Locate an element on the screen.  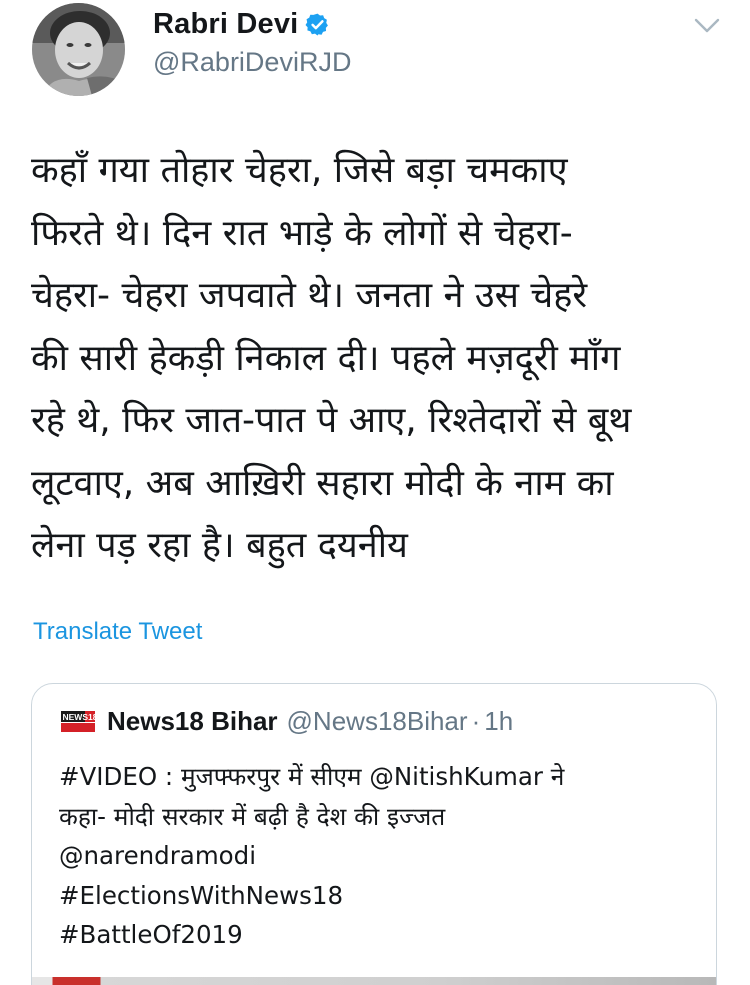
chevron-down-icon is located at coordinates (707, 26).